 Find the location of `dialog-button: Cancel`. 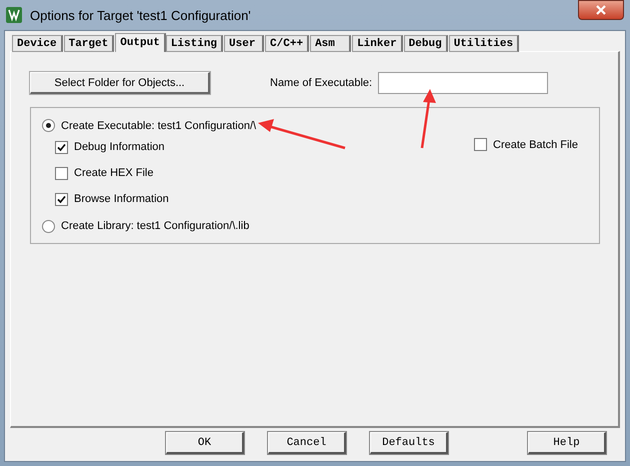

dialog-button: Cancel is located at coordinates (307, 443).